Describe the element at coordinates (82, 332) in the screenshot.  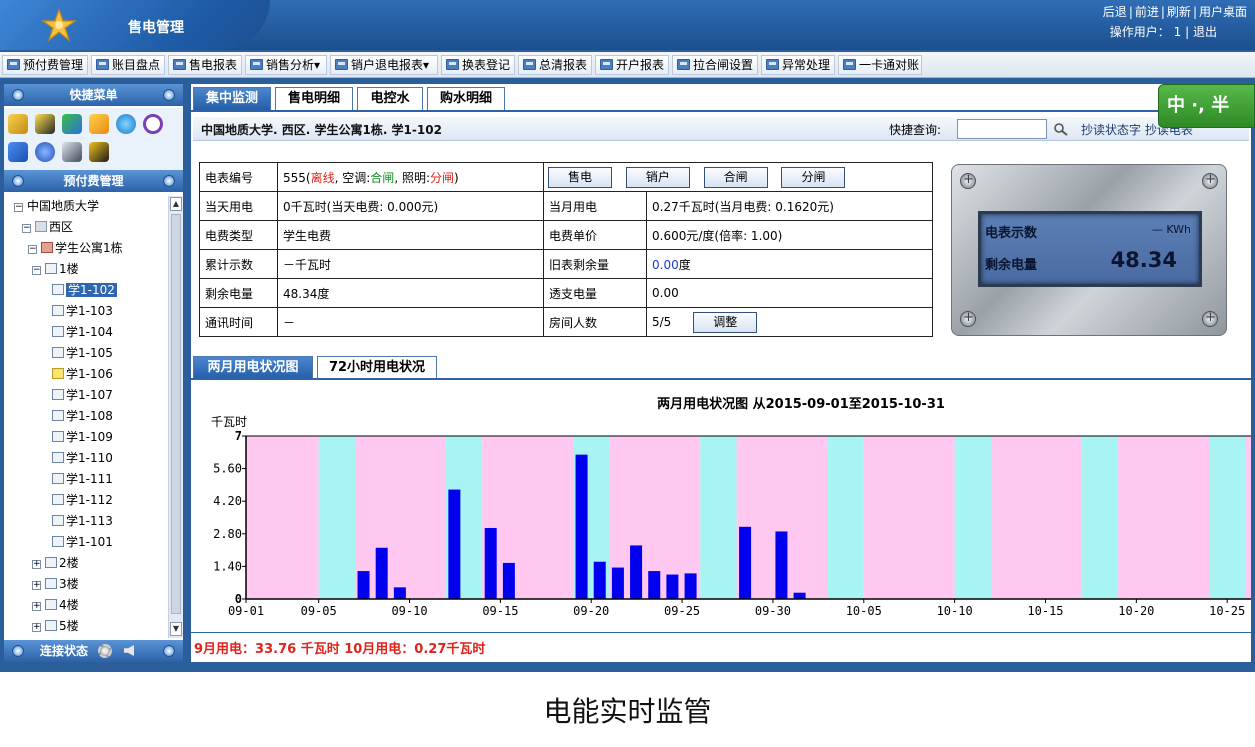
I see `tree-node-room: 学1-104` at that location.